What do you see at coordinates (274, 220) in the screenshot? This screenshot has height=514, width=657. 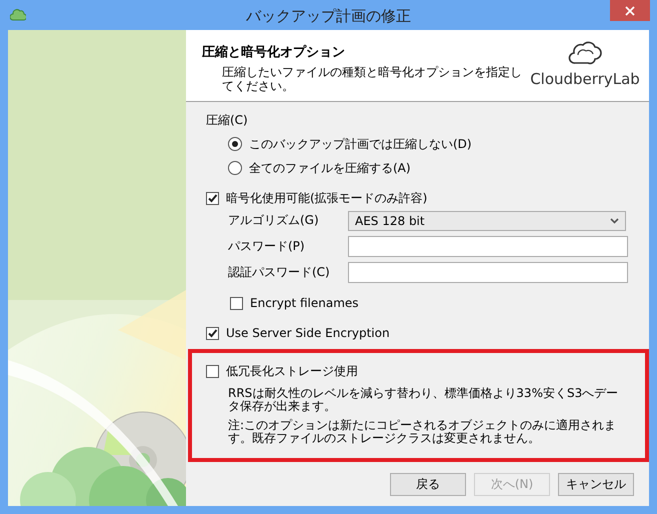 I see `field-label: アルゴリズム(G)` at bounding box center [274, 220].